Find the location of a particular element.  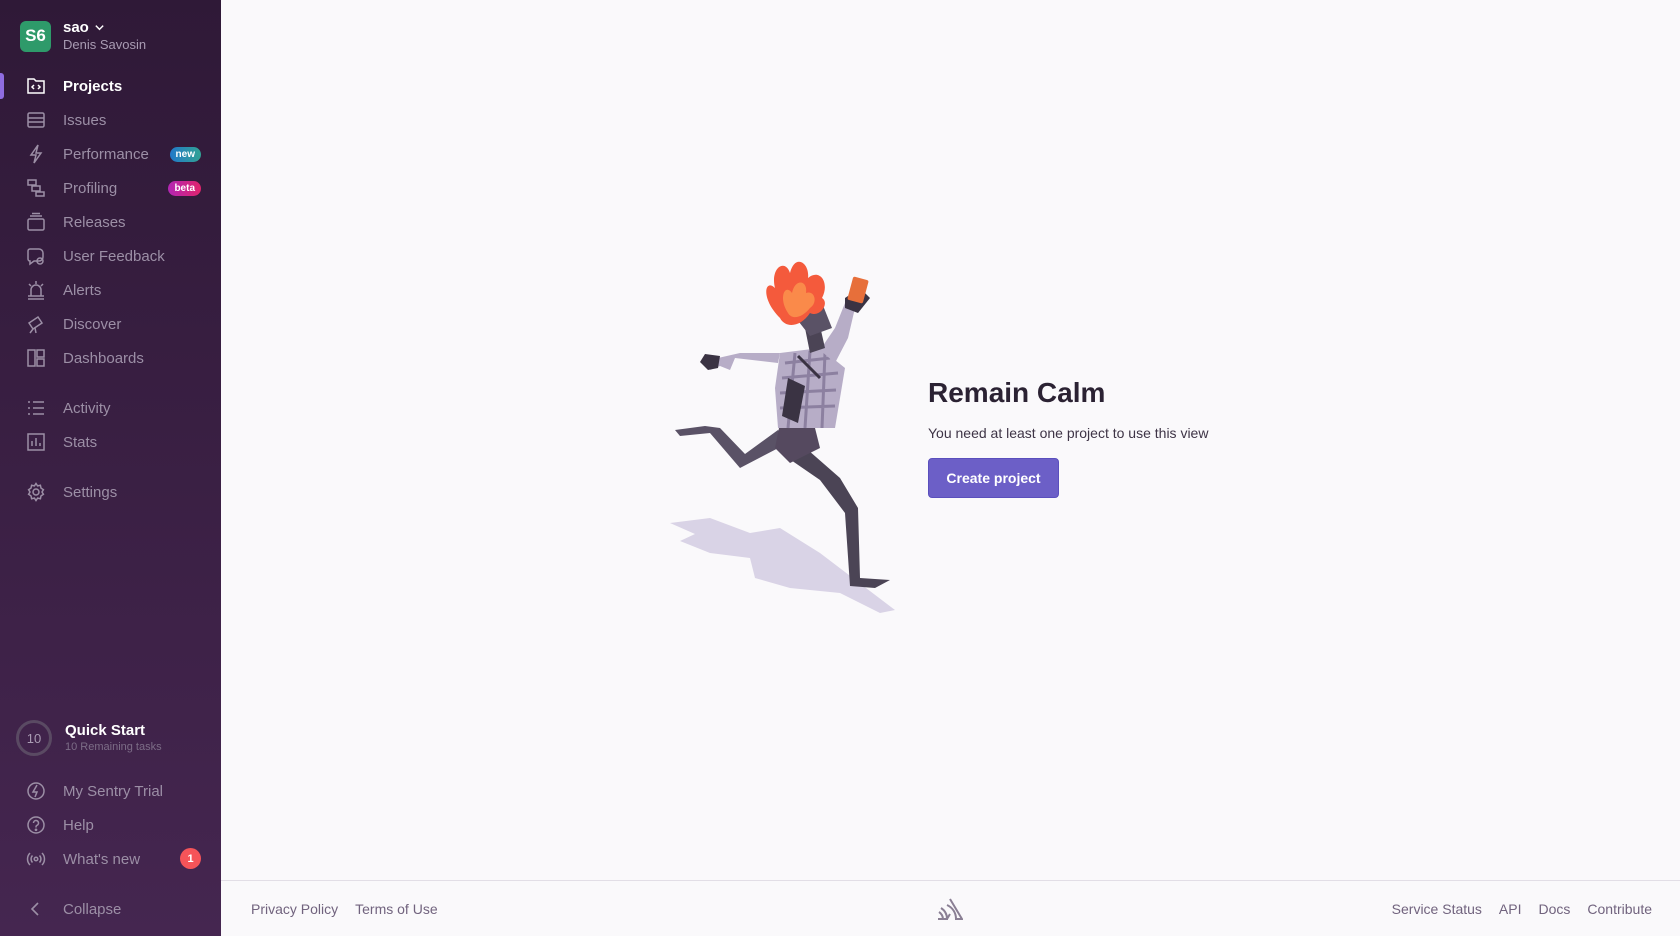

org-name: sao is located at coordinates (76, 27).